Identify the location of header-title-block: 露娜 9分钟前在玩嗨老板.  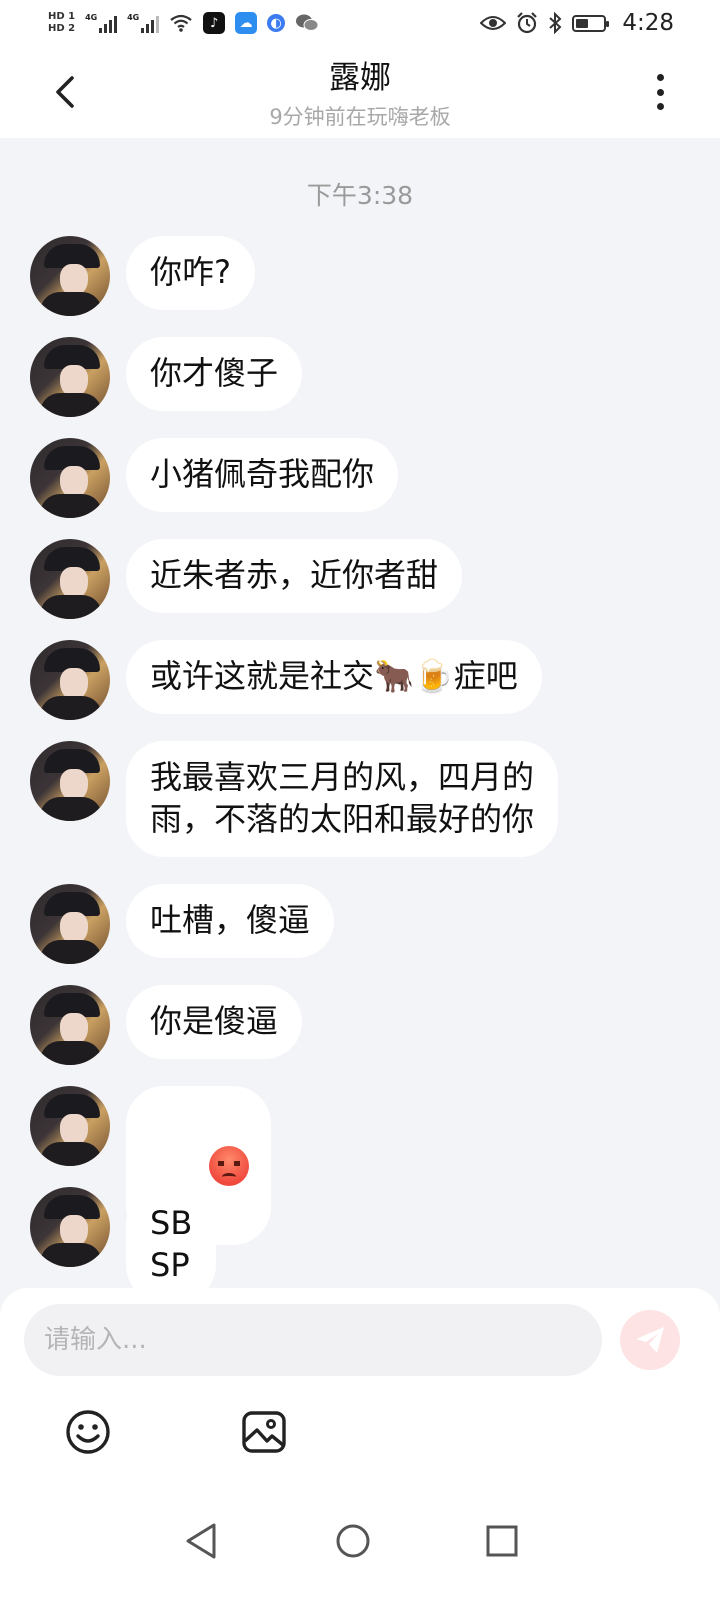
(360, 91).